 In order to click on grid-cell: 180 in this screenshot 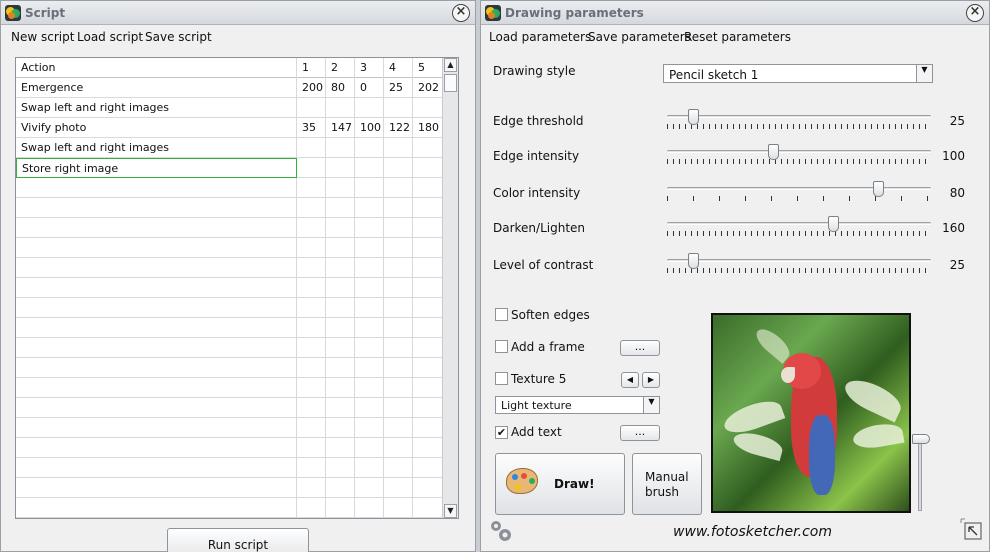, I will do `click(428, 128)`.